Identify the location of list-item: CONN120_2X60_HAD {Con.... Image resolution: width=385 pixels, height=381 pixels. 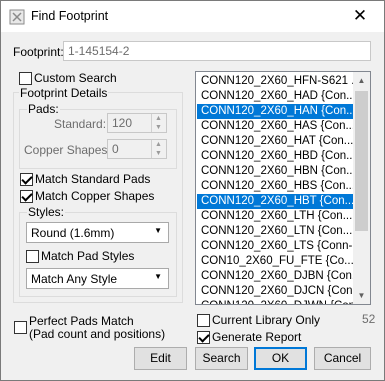
(275, 96).